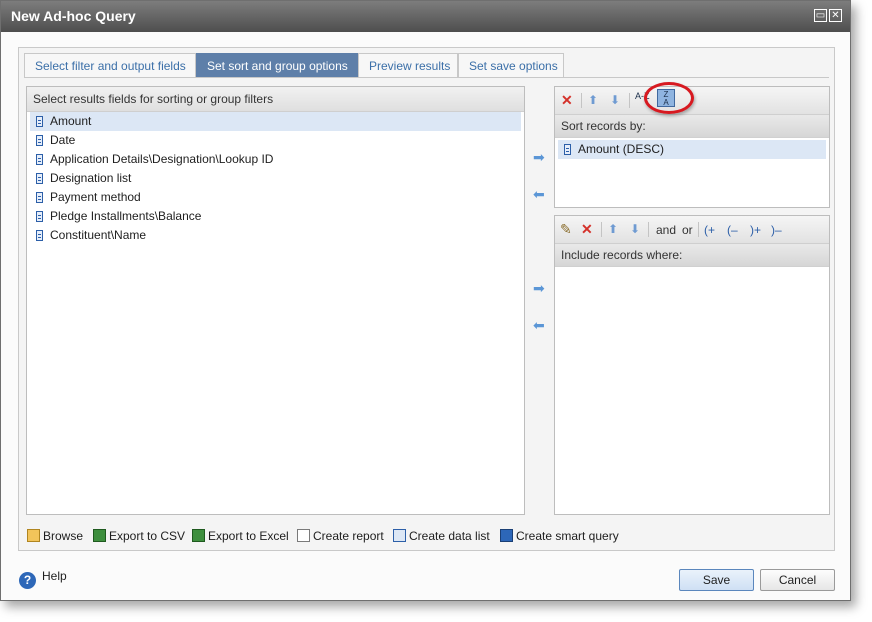 Image resolution: width=872 pixels, height=622 pixels. Describe the element at coordinates (63, 140) in the screenshot. I see `field-label: Date` at that location.